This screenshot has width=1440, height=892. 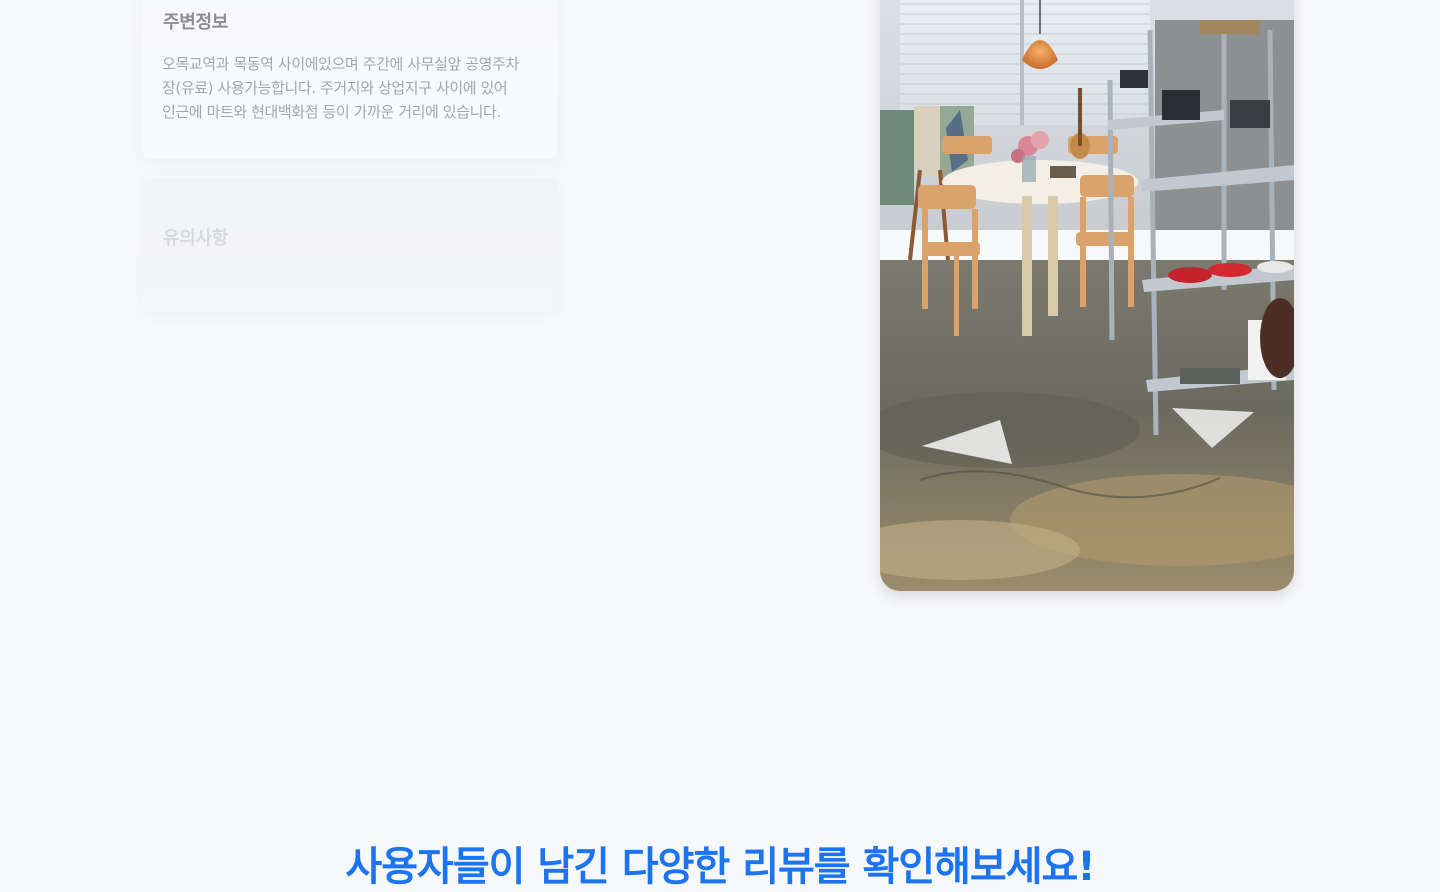 I want to click on gallery-prev-button, so click(x=967, y=443).